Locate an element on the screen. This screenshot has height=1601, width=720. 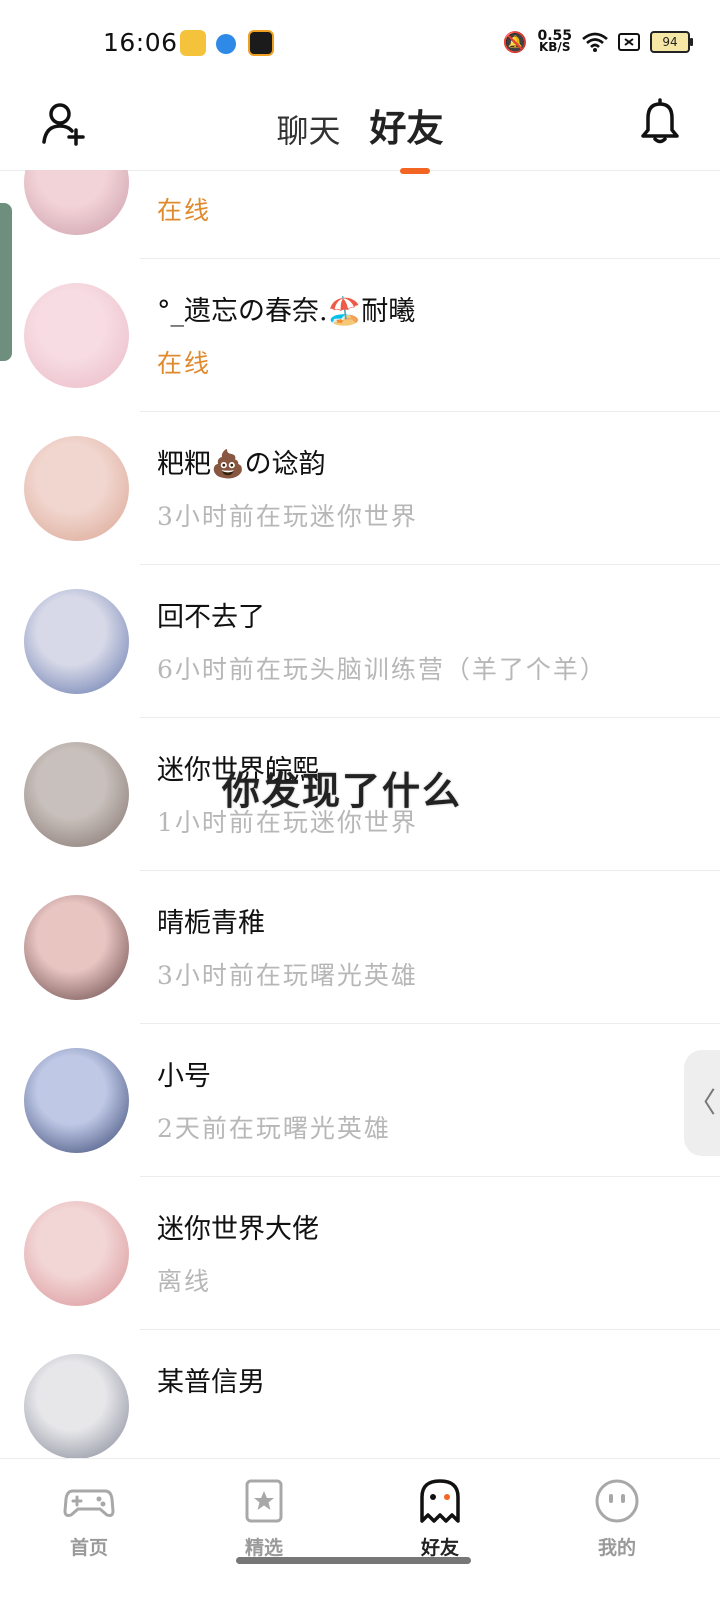
nav-friends: 好友 is located at coordinates (440, 1517).